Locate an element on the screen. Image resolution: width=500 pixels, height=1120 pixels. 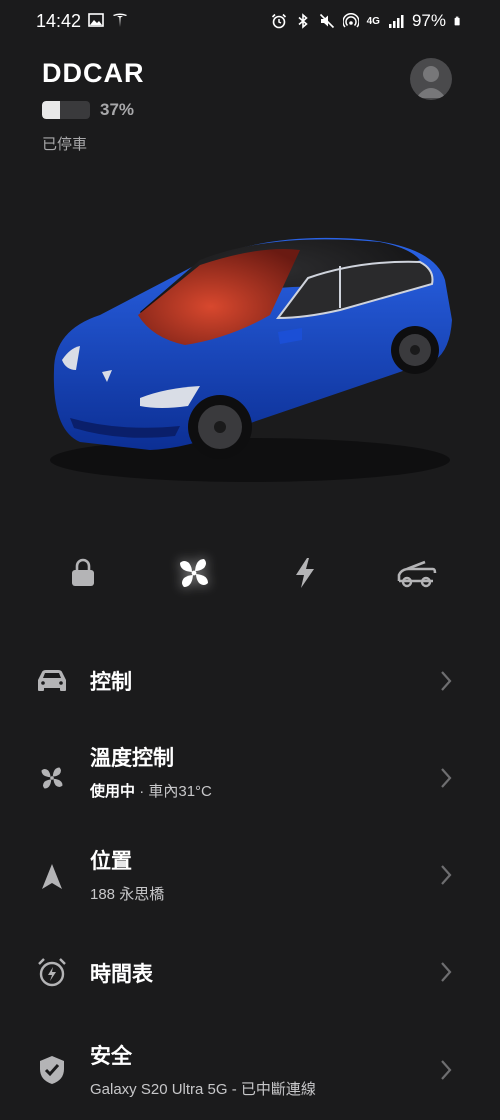
car-icon is located at coordinates (52, 680).